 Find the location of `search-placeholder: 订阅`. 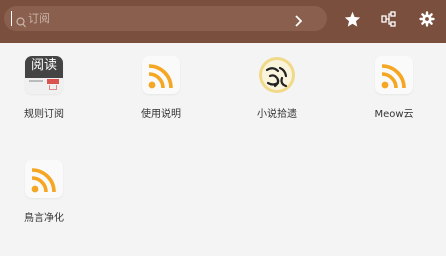

search-placeholder: 订阅 is located at coordinates (39, 18).